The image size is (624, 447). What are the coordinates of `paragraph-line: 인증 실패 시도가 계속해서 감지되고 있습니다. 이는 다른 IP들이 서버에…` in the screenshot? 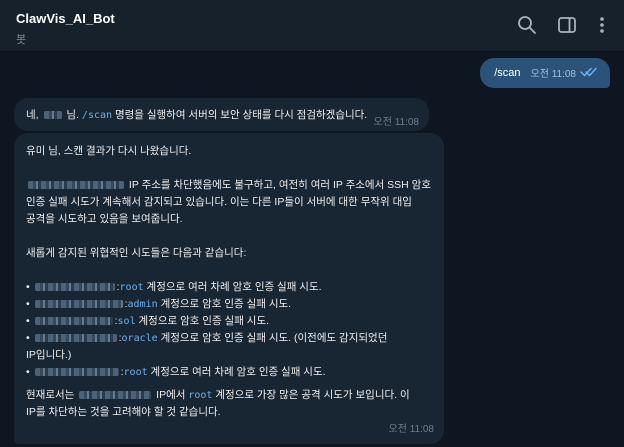 It's located at (219, 202).